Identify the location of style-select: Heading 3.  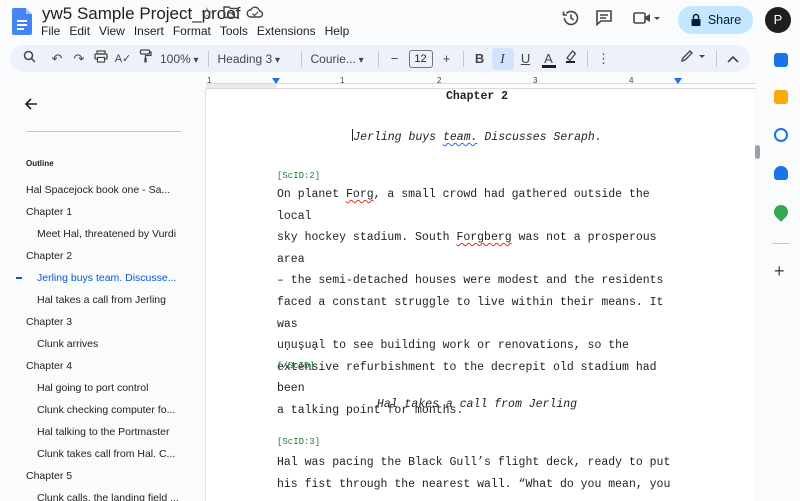
(255, 59).